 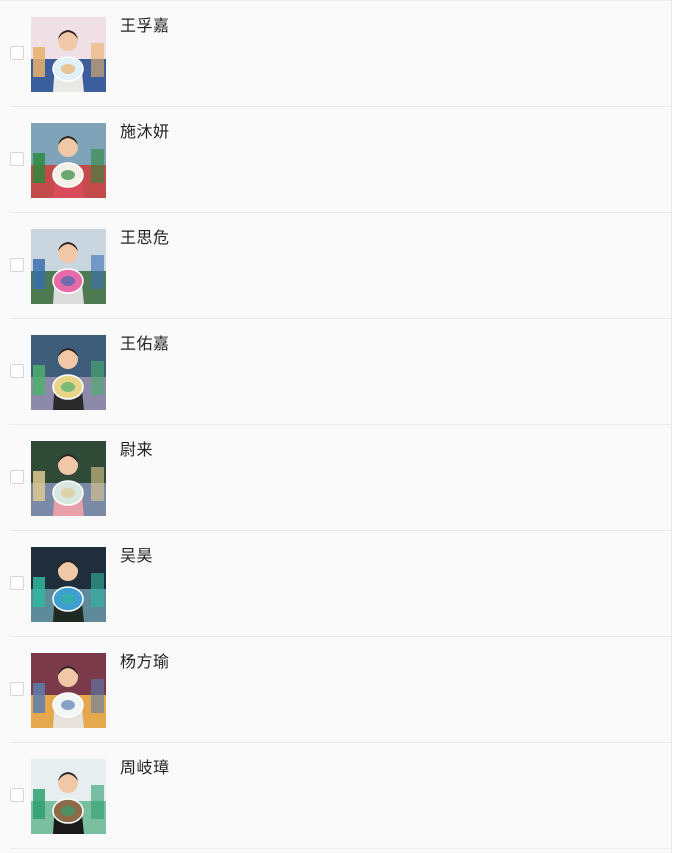 I want to click on list-item: 王孚嘉, so click(x=335, y=54).